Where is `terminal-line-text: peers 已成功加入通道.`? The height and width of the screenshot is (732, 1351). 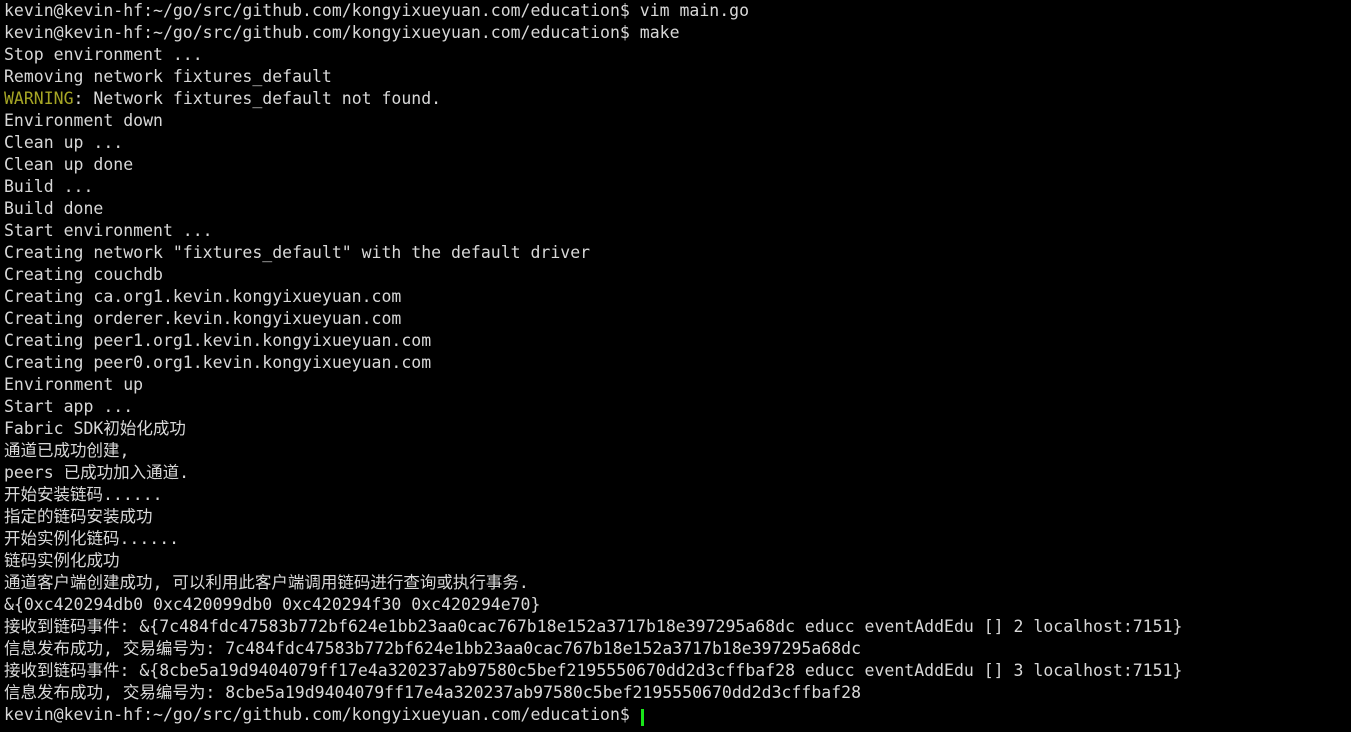 terminal-line-text: peers 已成功加入通道. is located at coordinates (97, 472).